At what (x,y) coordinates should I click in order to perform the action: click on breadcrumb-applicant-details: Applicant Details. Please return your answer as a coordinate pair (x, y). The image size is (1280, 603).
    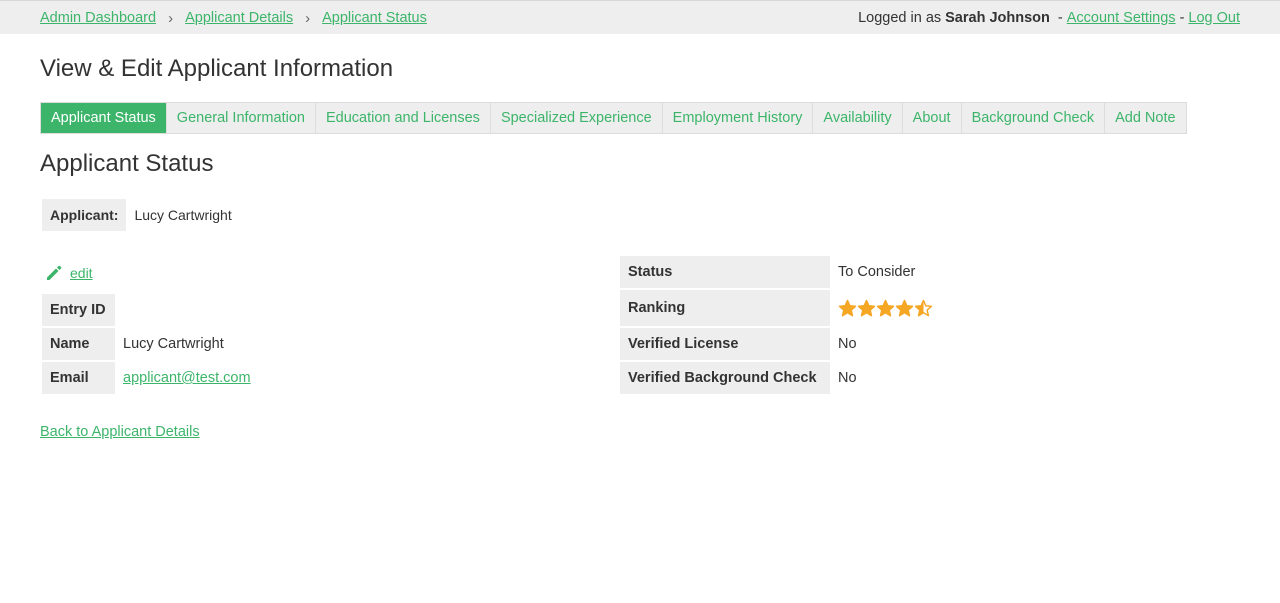
    Looking at the image, I should click on (239, 18).